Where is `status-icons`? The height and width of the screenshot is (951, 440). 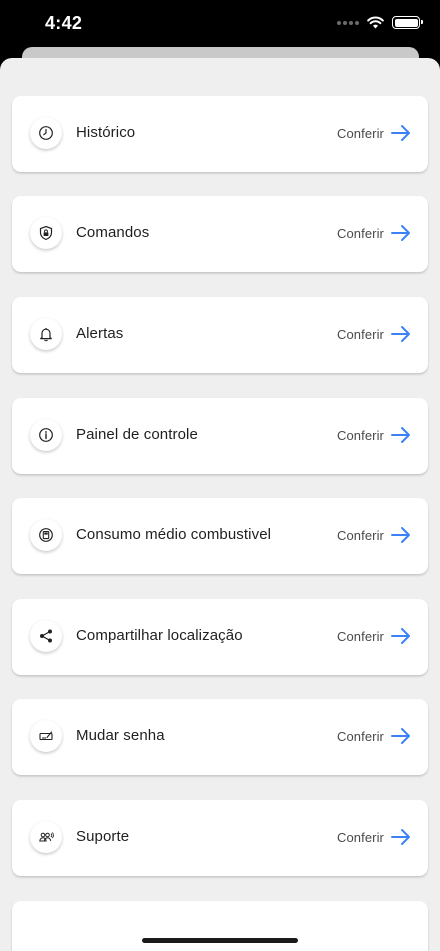 status-icons is located at coordinates (380, 22).